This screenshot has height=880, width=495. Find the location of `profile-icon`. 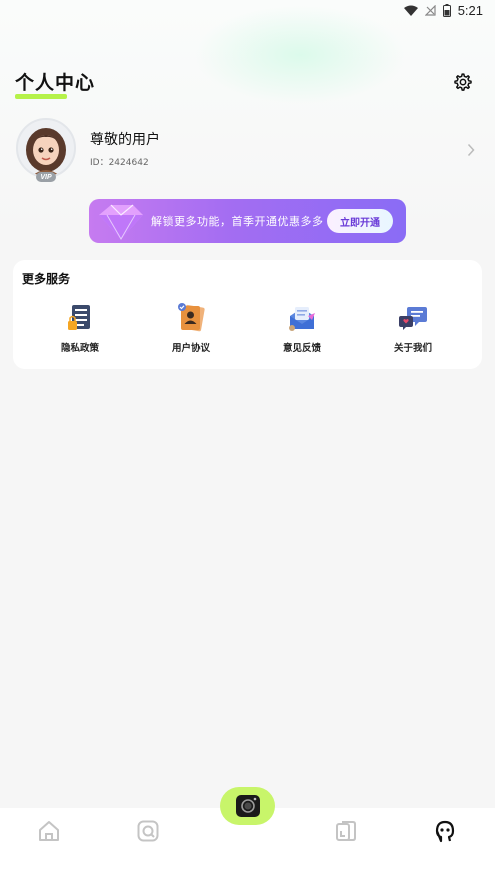

profile-icon is located at coordinates (445, 831).